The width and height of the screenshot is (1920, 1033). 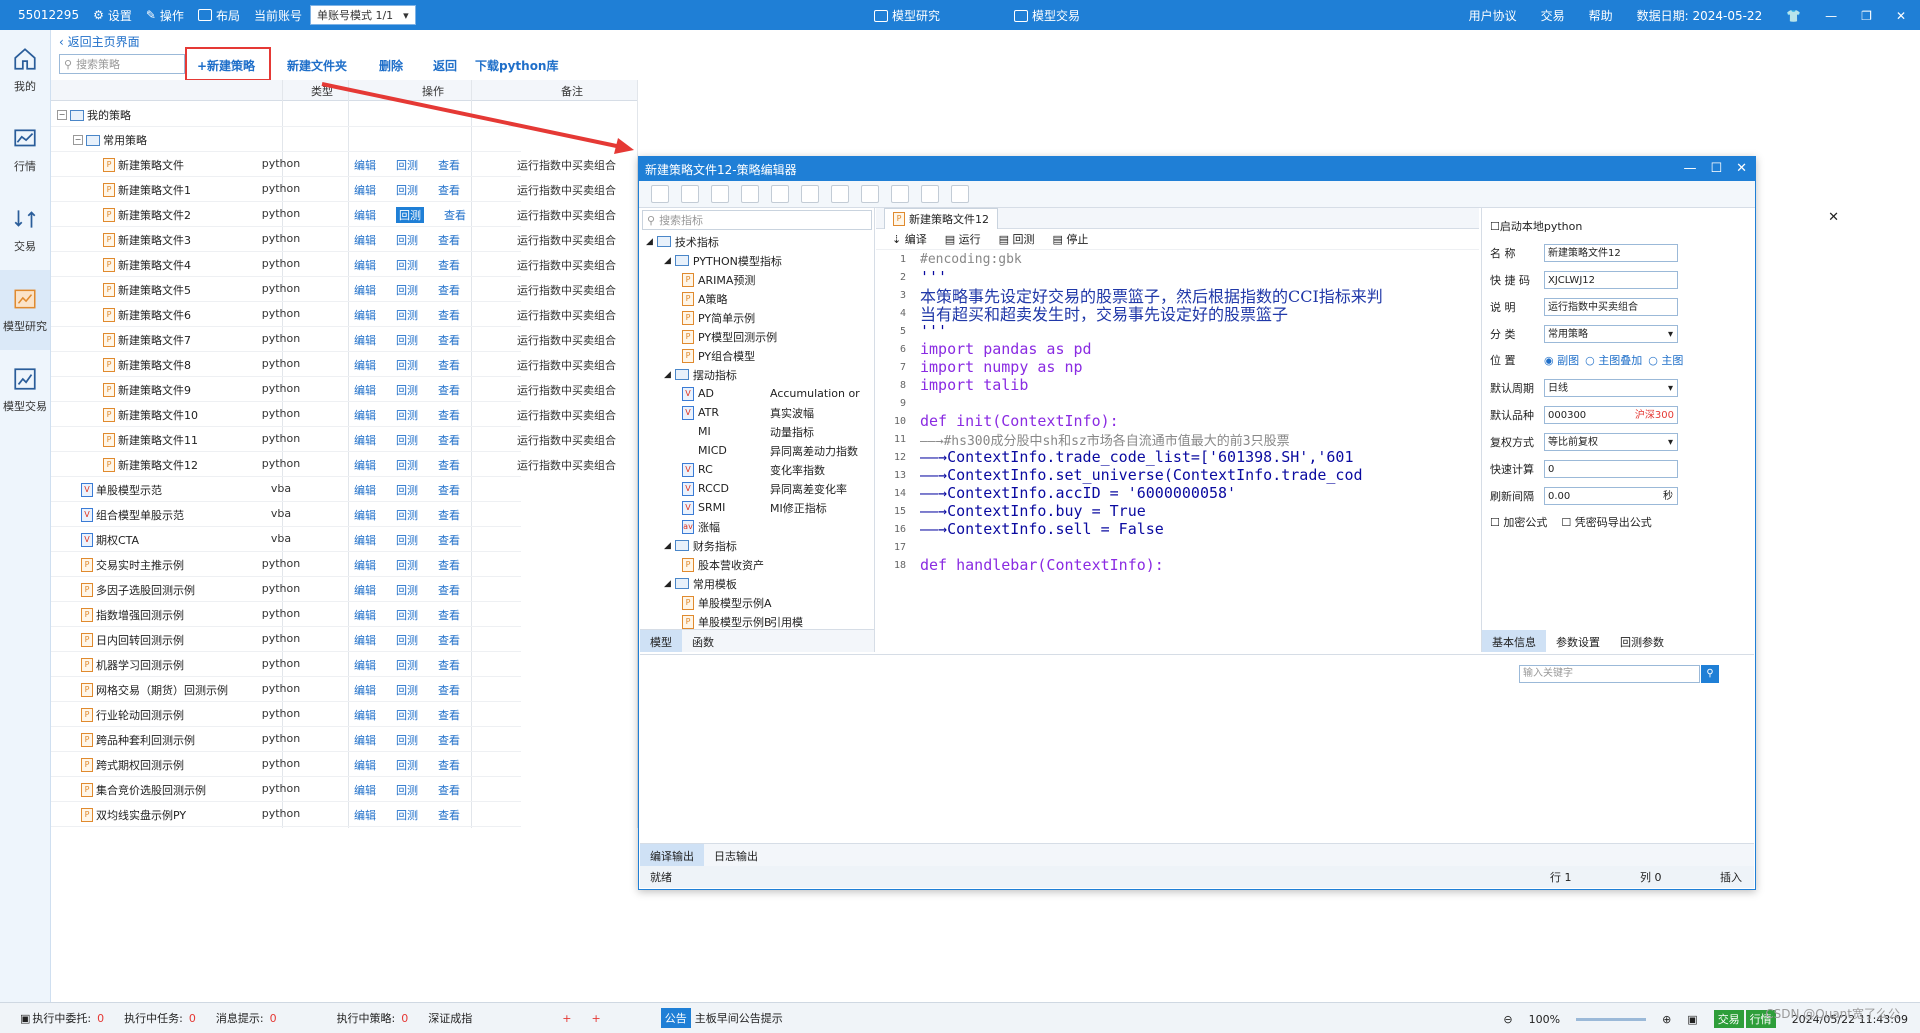 What do you see at coordinates (373, 1018) in the screenshot?
I see `running-strategies: 执行中策略: 0` at bounding box center [373, 1018].